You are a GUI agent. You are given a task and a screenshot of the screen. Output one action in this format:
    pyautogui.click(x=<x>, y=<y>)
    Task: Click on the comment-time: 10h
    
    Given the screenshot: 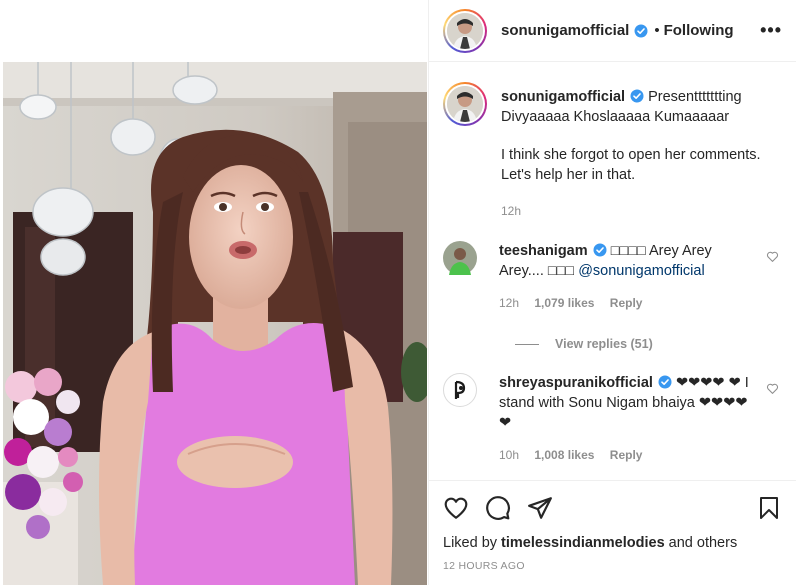 What is the action you would take?
    pyautogui.click(x=509, y=455)
    